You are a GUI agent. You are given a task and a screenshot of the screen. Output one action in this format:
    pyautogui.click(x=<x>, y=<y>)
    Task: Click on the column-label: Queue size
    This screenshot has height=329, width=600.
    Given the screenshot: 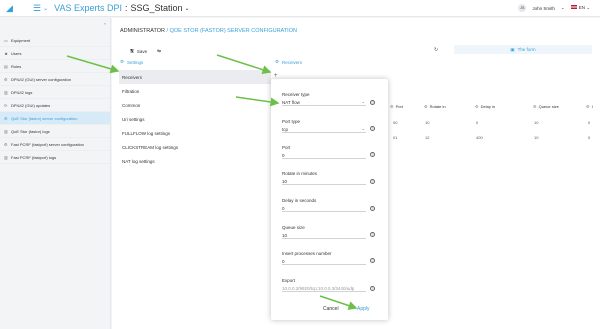 What is the action you would take?
    pyautogui.click(x=548, y=106)
    